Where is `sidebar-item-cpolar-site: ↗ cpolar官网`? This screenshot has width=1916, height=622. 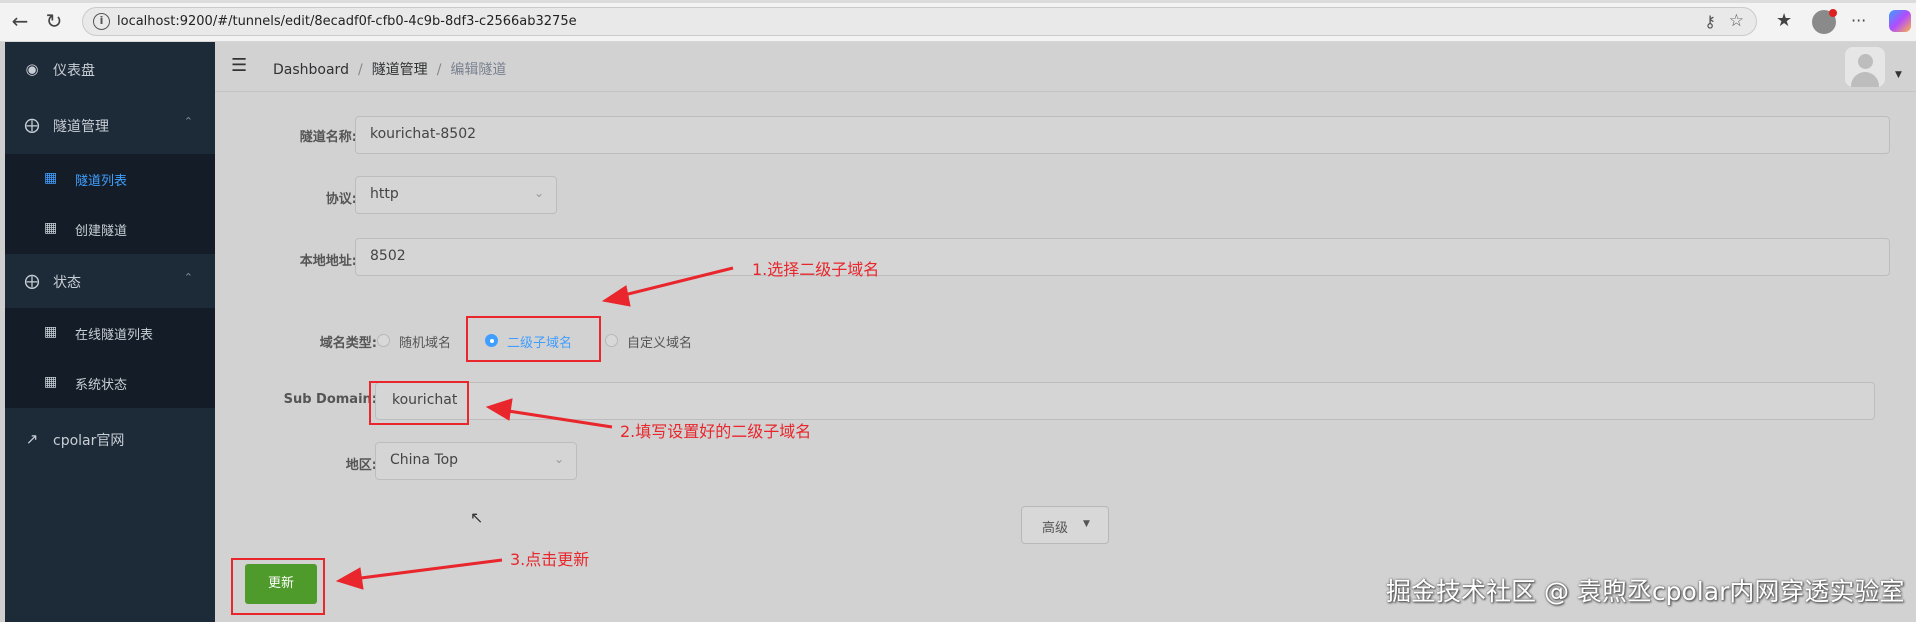
sidebar-item-cpolar-site: ↗ cpolar官网 is located at coordinates (110, 439).